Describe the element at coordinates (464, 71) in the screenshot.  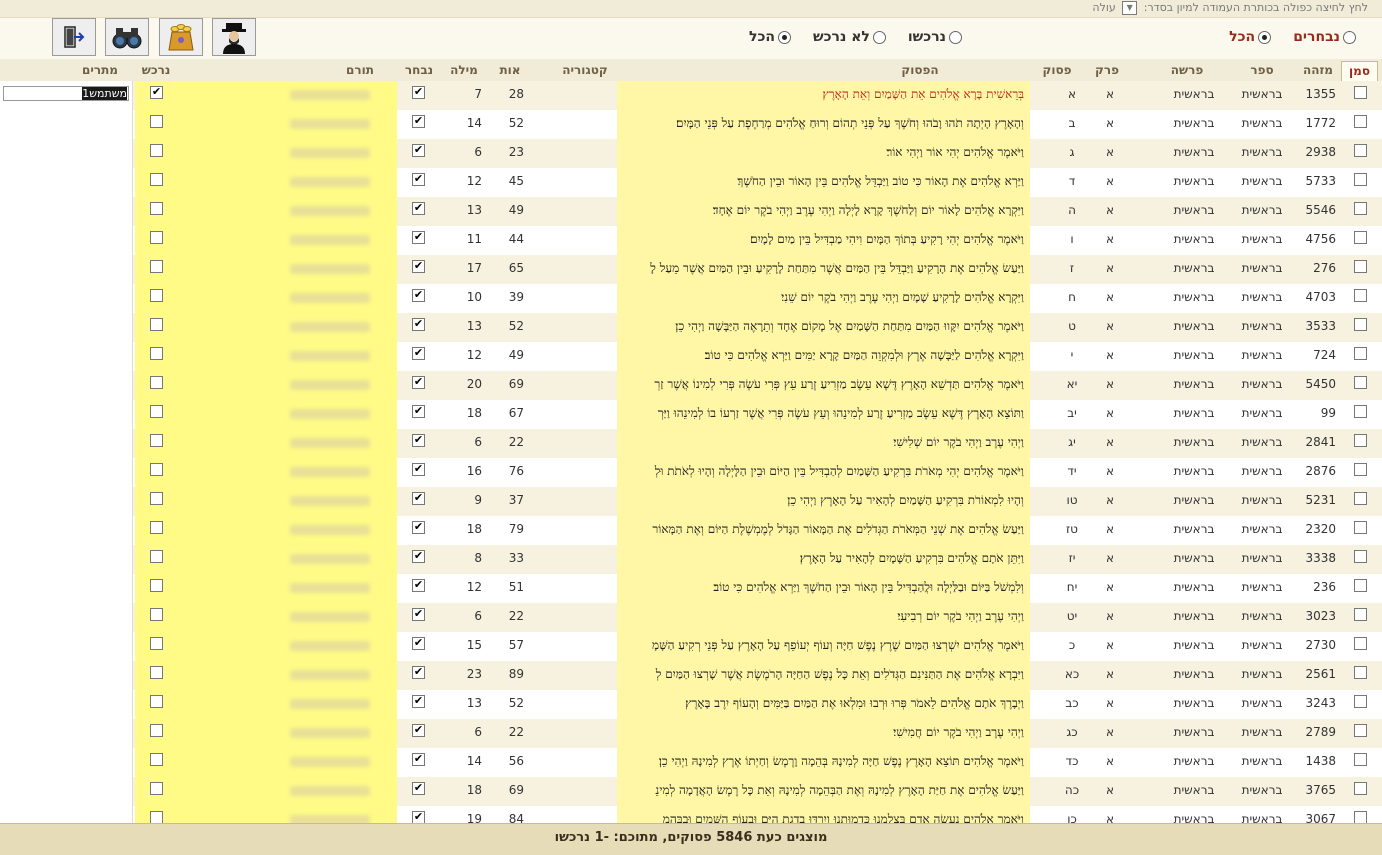
I see `col-words: מילה` at that location.